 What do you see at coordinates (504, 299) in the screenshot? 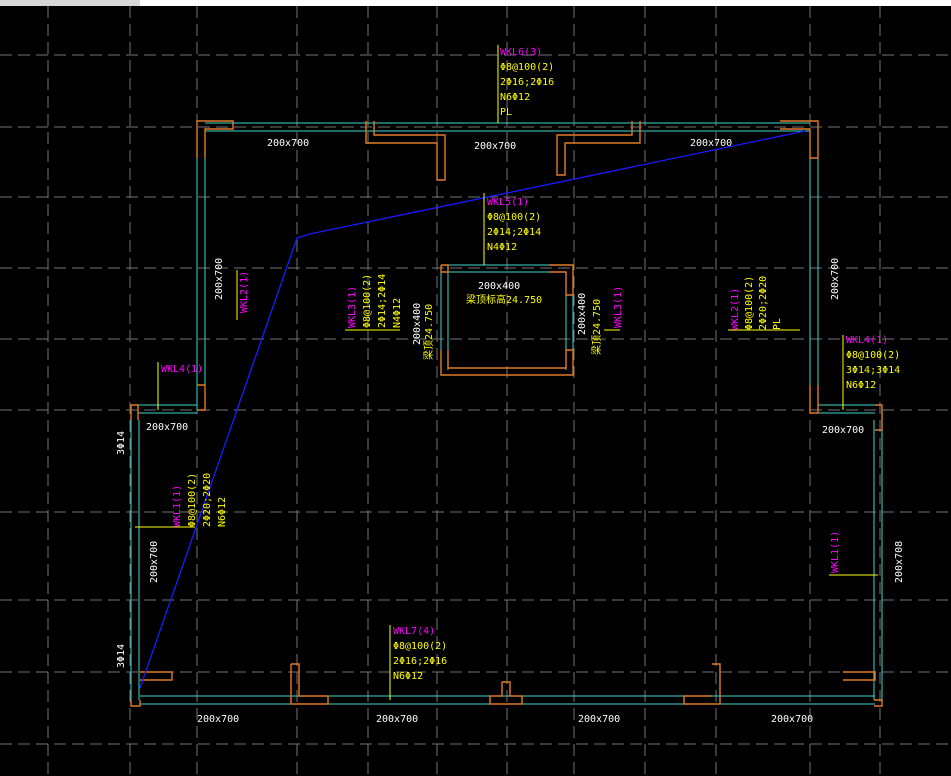
I see `dim-core-elev: 梁顶标高24.750` at bounding box center [504, 299].